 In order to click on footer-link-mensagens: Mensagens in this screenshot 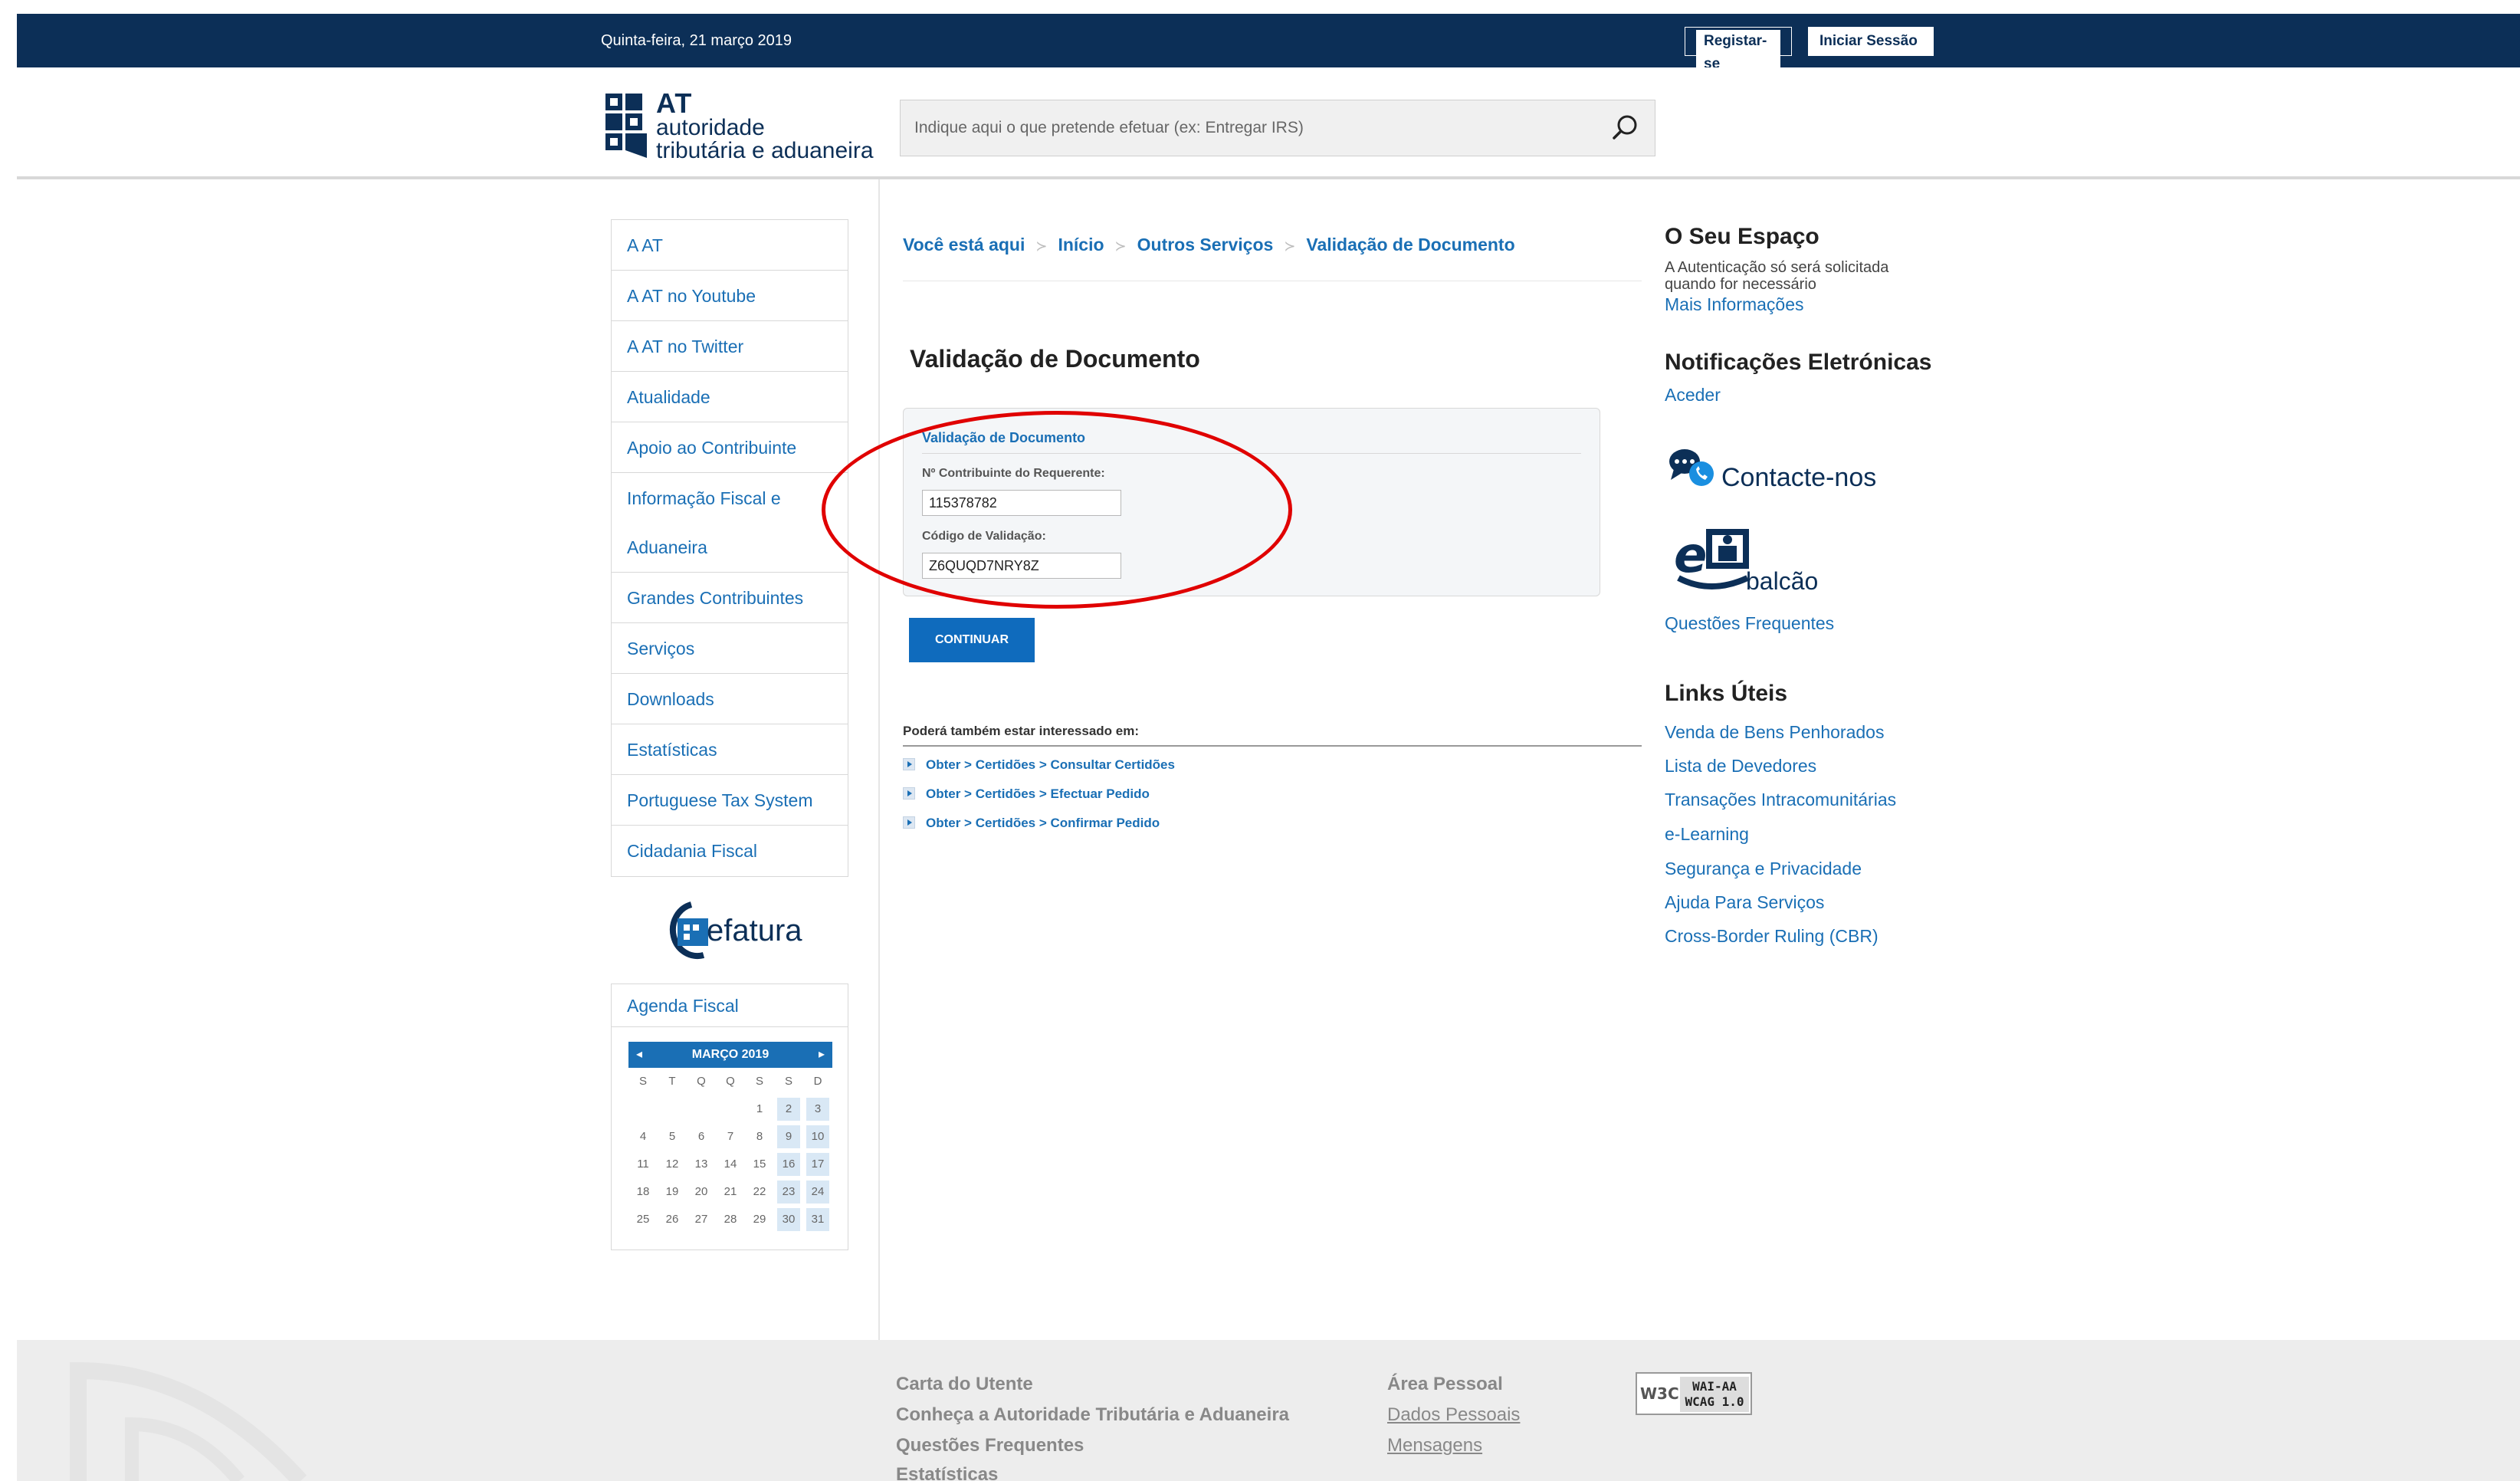, I will do `click(1434, 1445)`.